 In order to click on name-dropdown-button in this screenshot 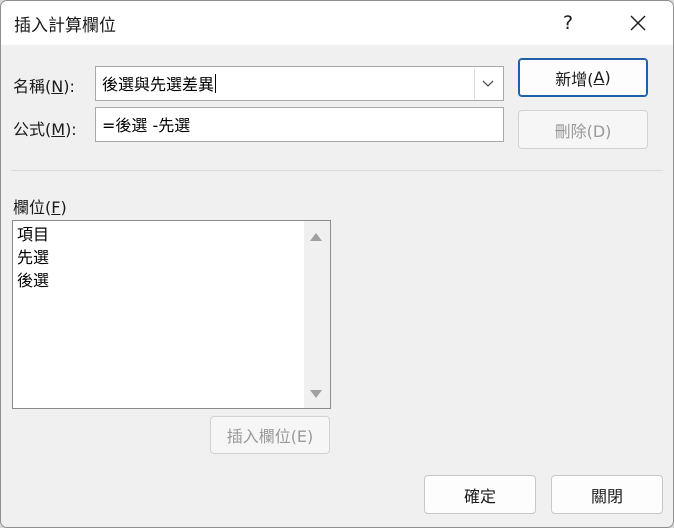, I will do `click(487, 84)`.